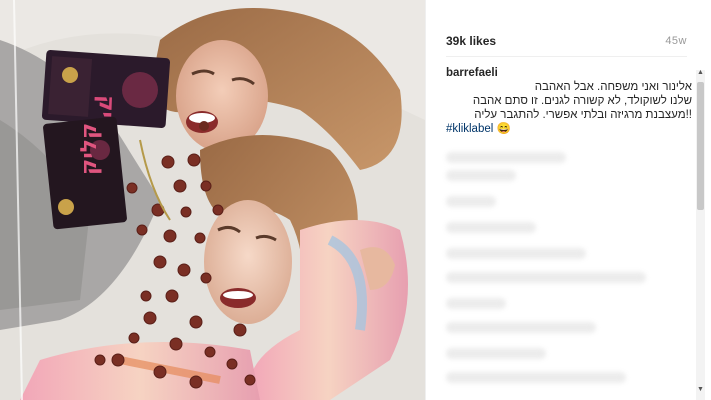 Image resolution: width=711 pixels, height=400 pixels. I want to click on likes-row: 39k likes 45w, so click(566, 41).